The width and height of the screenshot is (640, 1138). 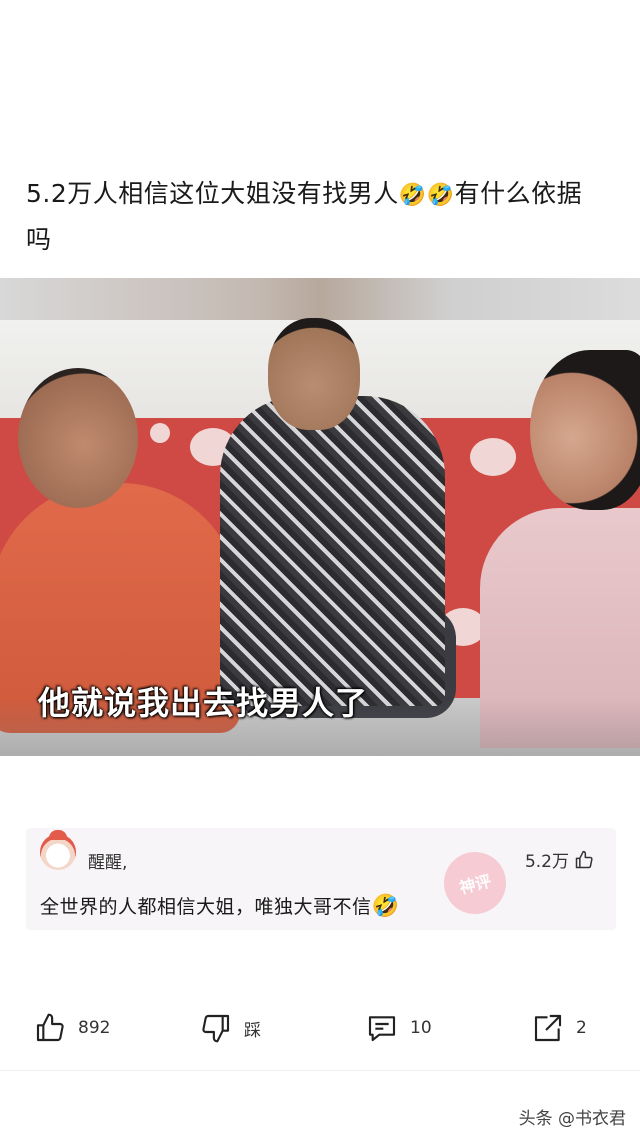 What do you see at coordinates (548, 1028) in the screenshot?
I see `share-icon` at bounding box center [548, 1028].